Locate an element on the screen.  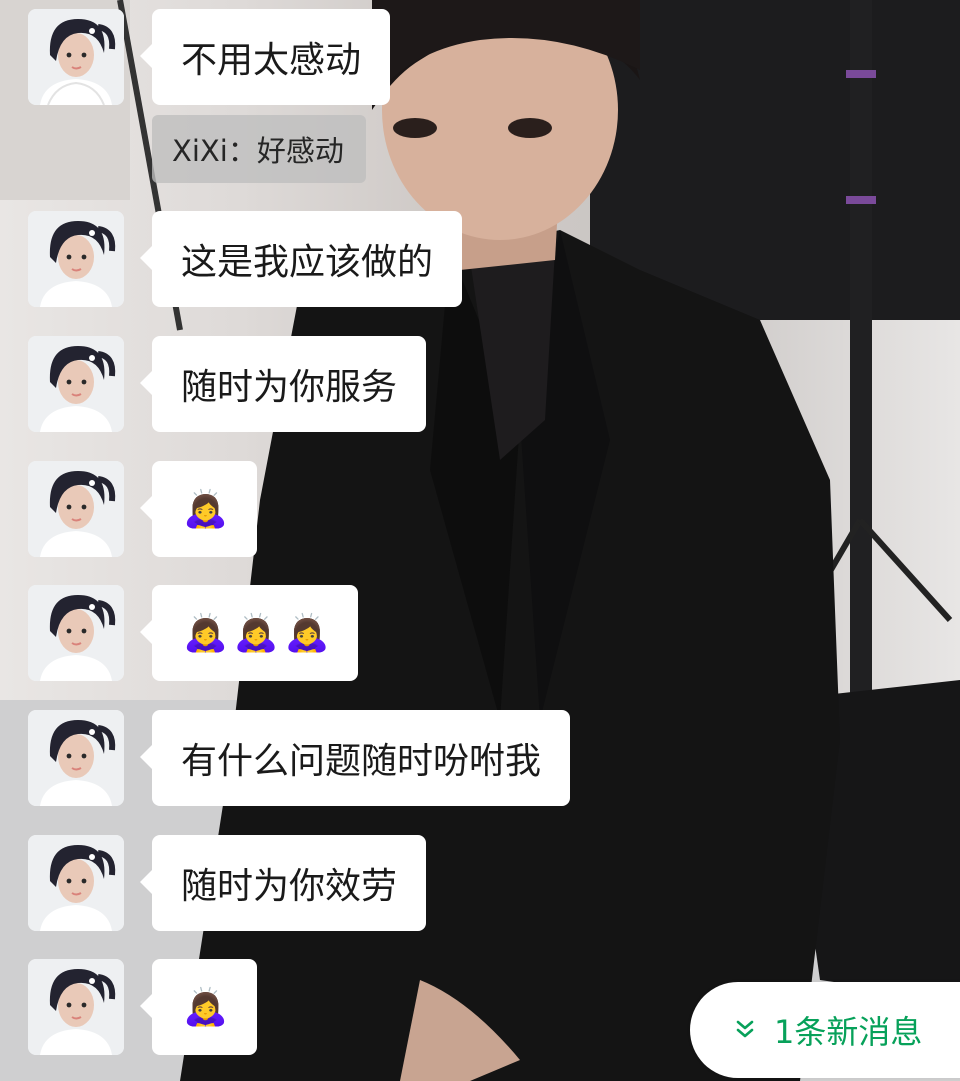
message-text: 随时为你服务 is located at coordinates (289, 387).